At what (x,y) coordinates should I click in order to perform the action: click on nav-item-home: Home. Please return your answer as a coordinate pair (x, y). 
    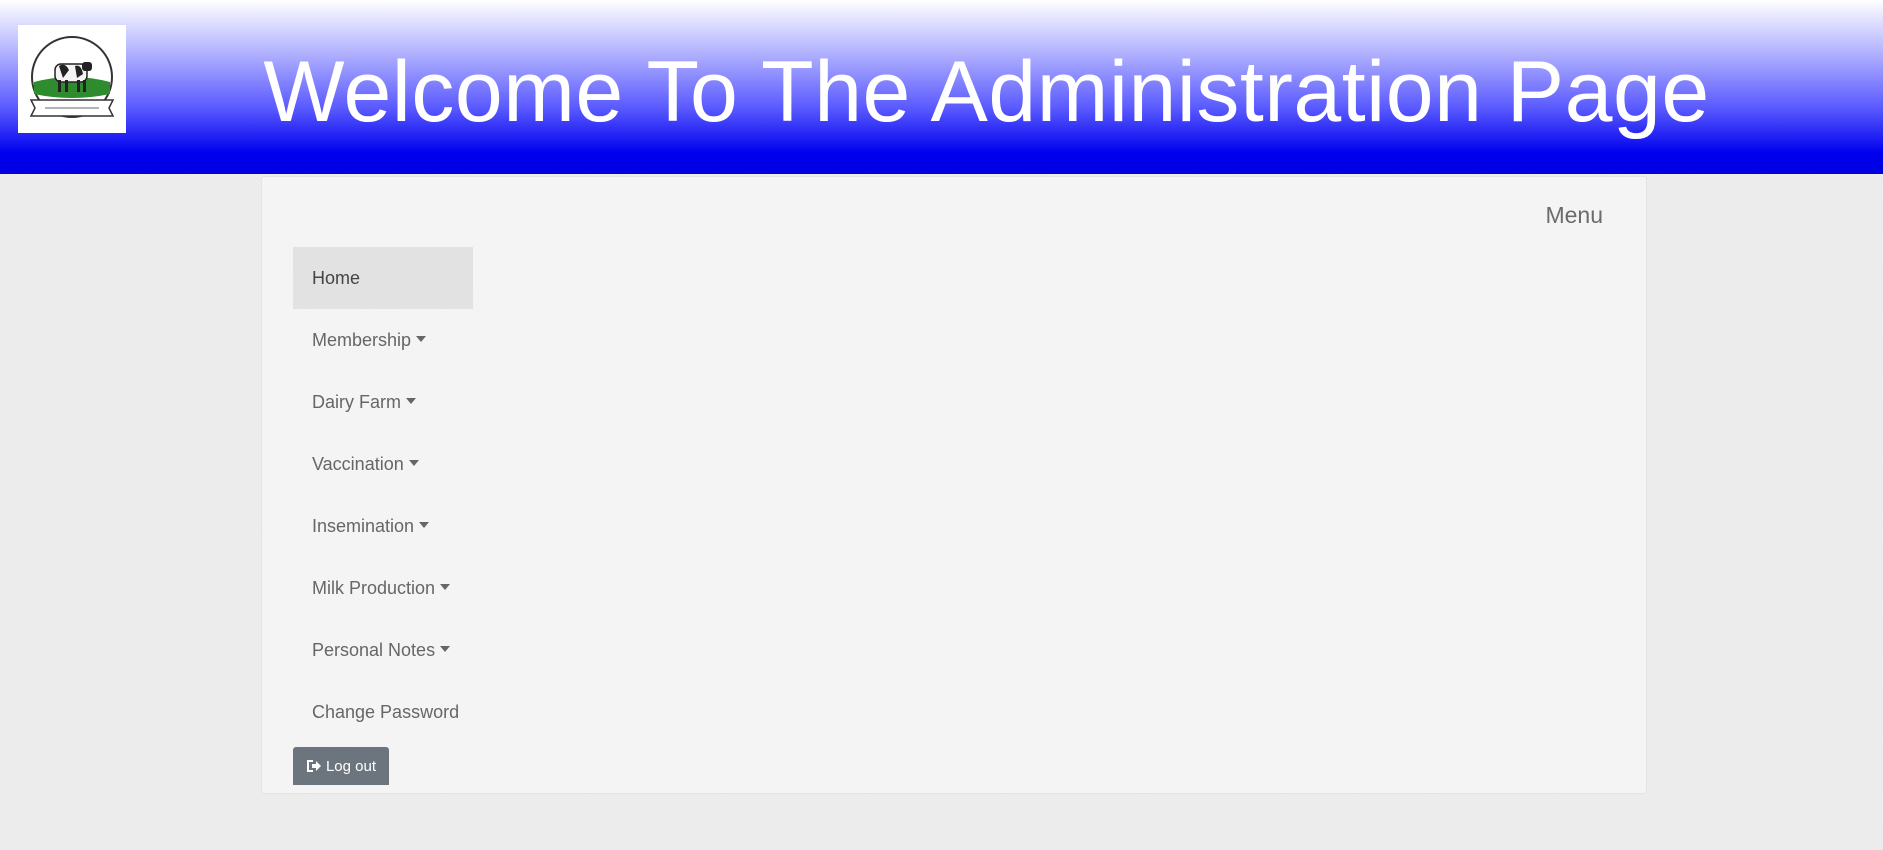
    Looking at the image, I should click on (383, 278).